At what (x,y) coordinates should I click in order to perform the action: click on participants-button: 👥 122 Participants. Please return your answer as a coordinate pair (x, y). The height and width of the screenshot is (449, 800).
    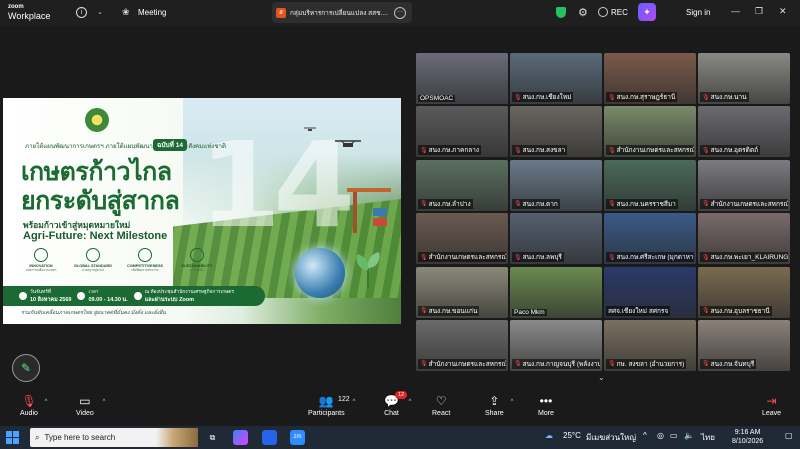
    Looking at the image, I should click on (329, 405).